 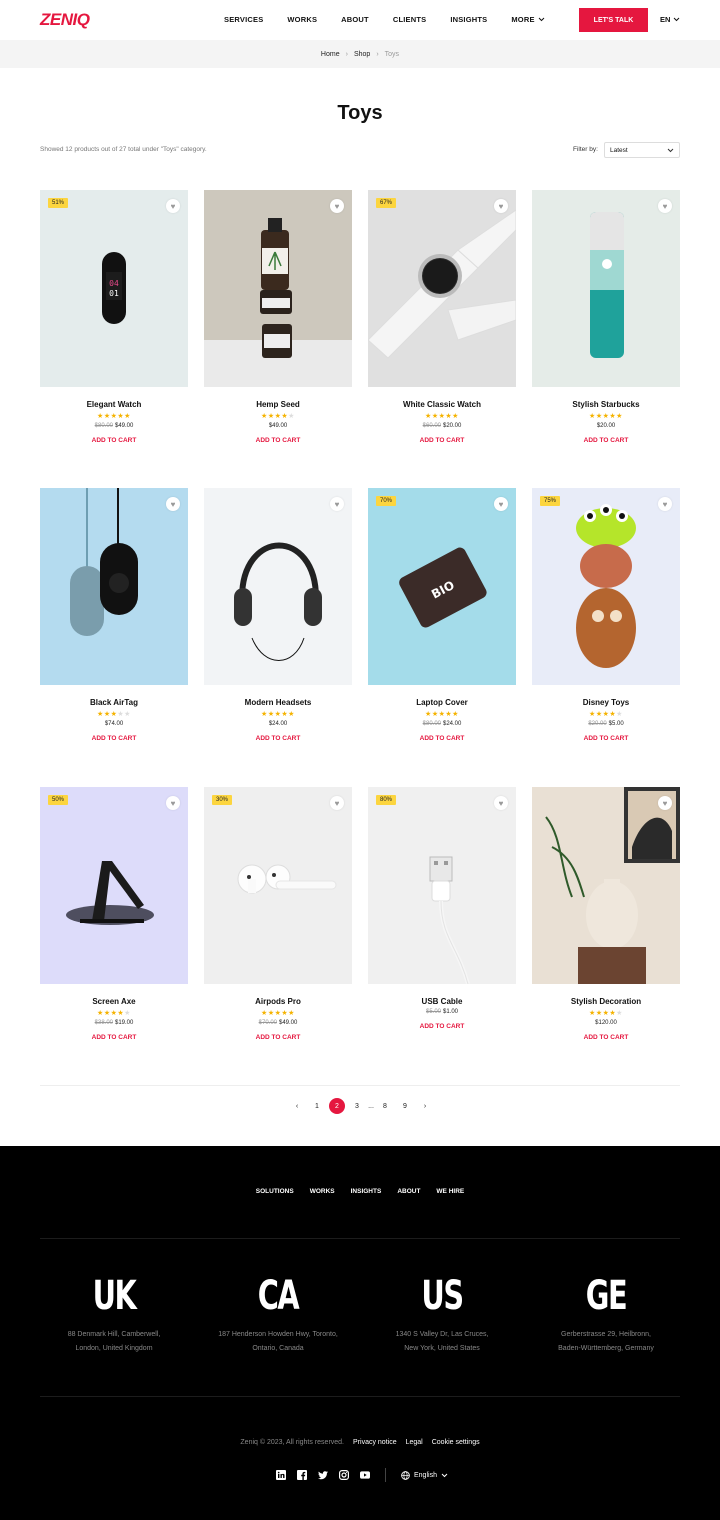 What do you see at coordinates (65, 20) in the screenshot?
I see `logo: ZENIQ` at bounding box center [65, 20].